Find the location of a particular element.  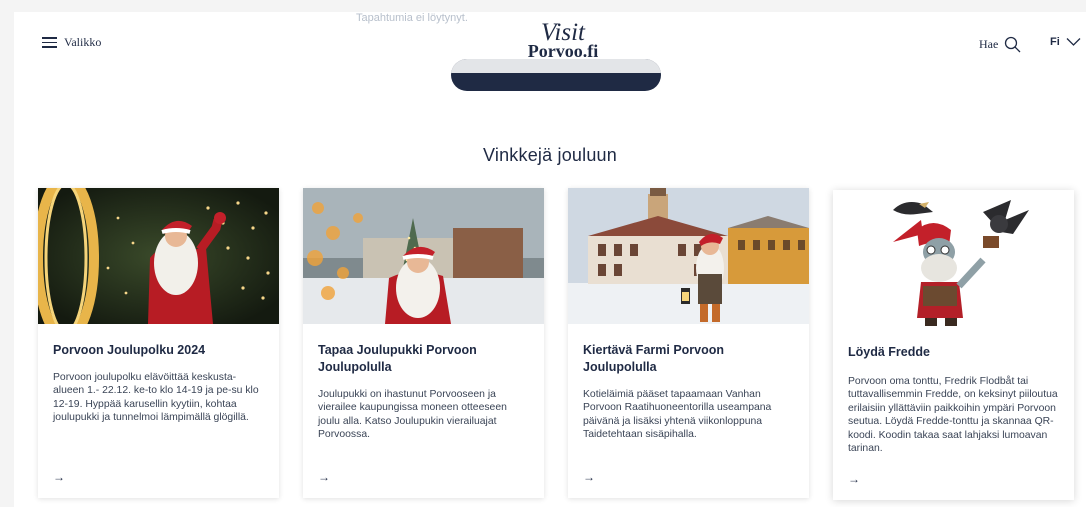

search-icon is located at coordinates (1013, 44).